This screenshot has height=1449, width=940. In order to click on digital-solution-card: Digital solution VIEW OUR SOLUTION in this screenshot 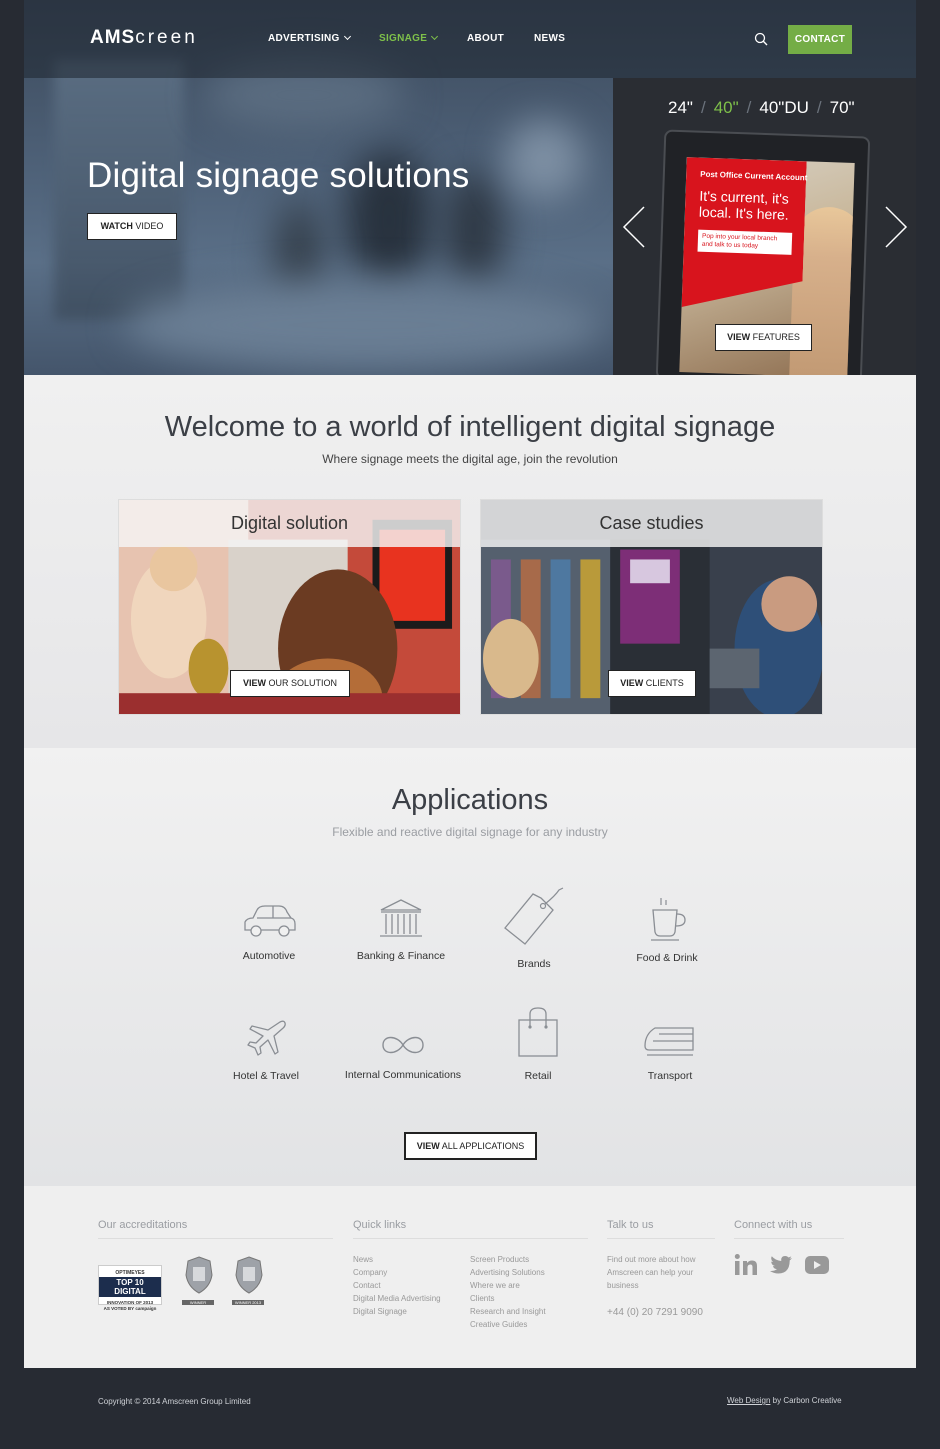, I will do `click(289, 607)`.